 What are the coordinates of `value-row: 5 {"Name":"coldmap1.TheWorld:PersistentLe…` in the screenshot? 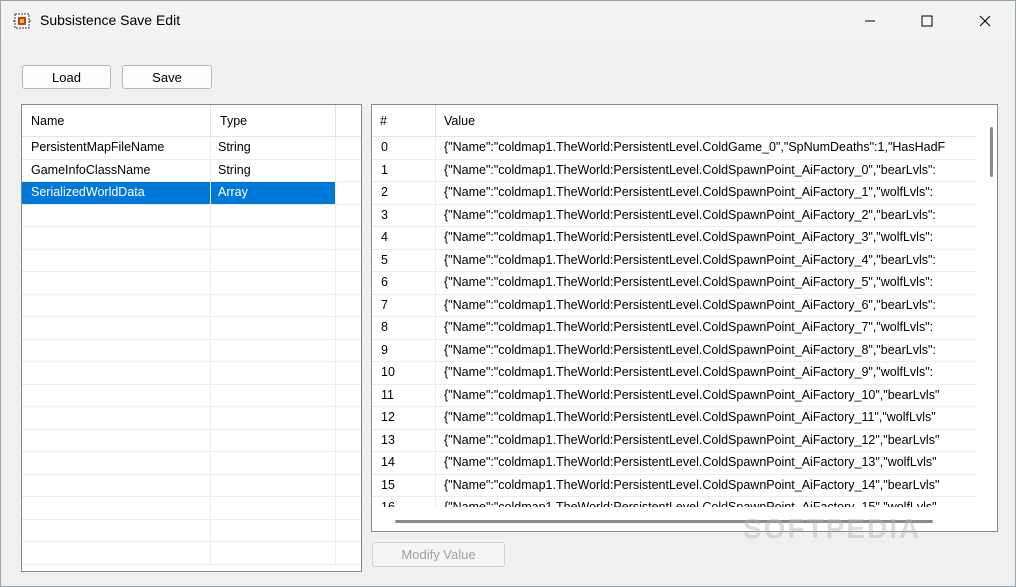 It's located at (674, 260).